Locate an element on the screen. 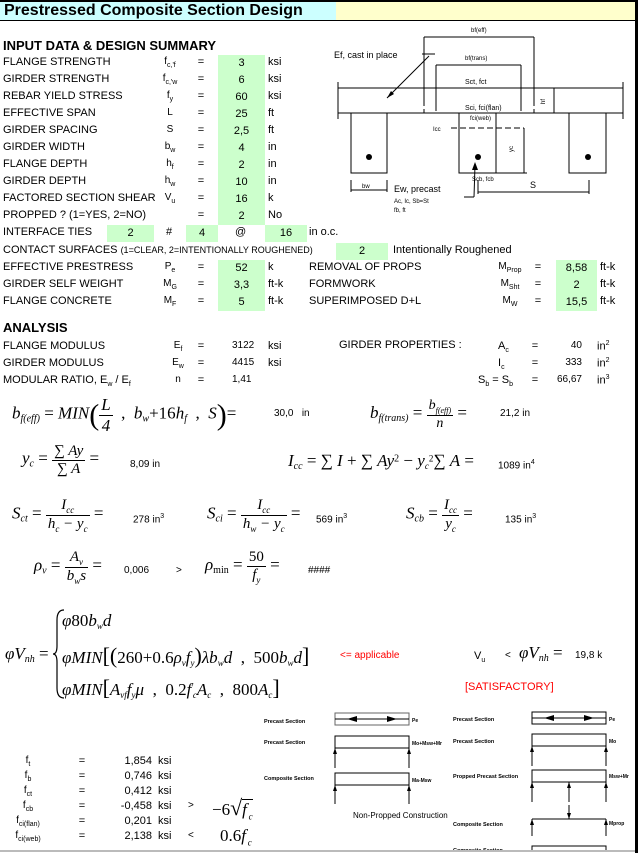  girder-right is located at coordinates (587, 143).